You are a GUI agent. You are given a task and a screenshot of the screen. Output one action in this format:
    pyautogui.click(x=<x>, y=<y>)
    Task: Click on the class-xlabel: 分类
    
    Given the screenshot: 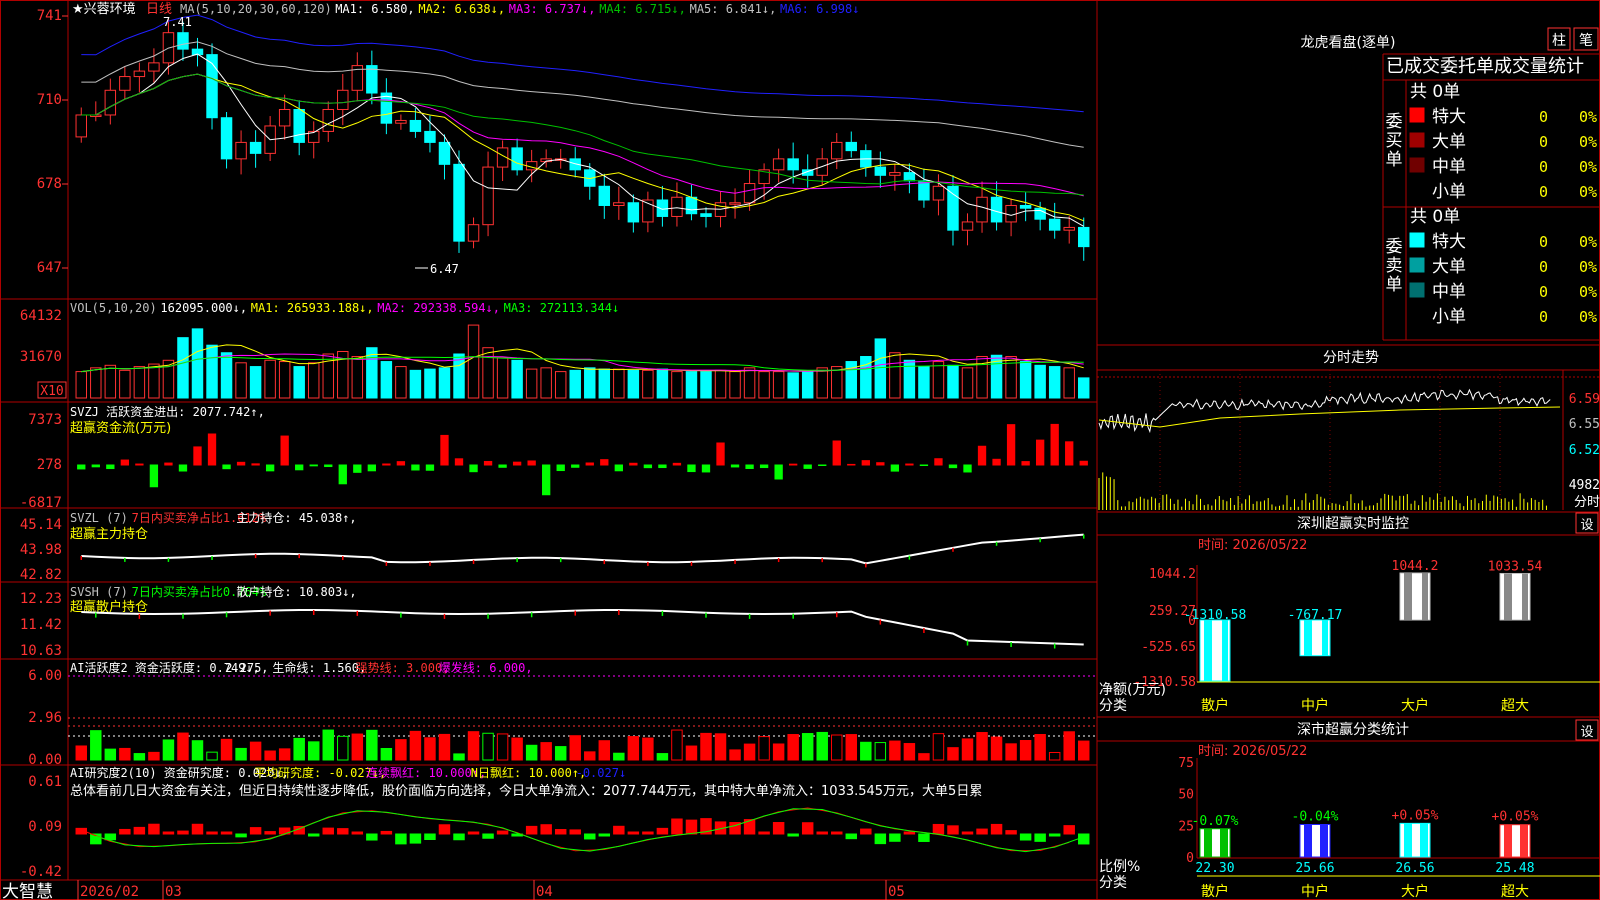 What is the action you would take?
    pyautogui.click(x=1113, y=883)
    